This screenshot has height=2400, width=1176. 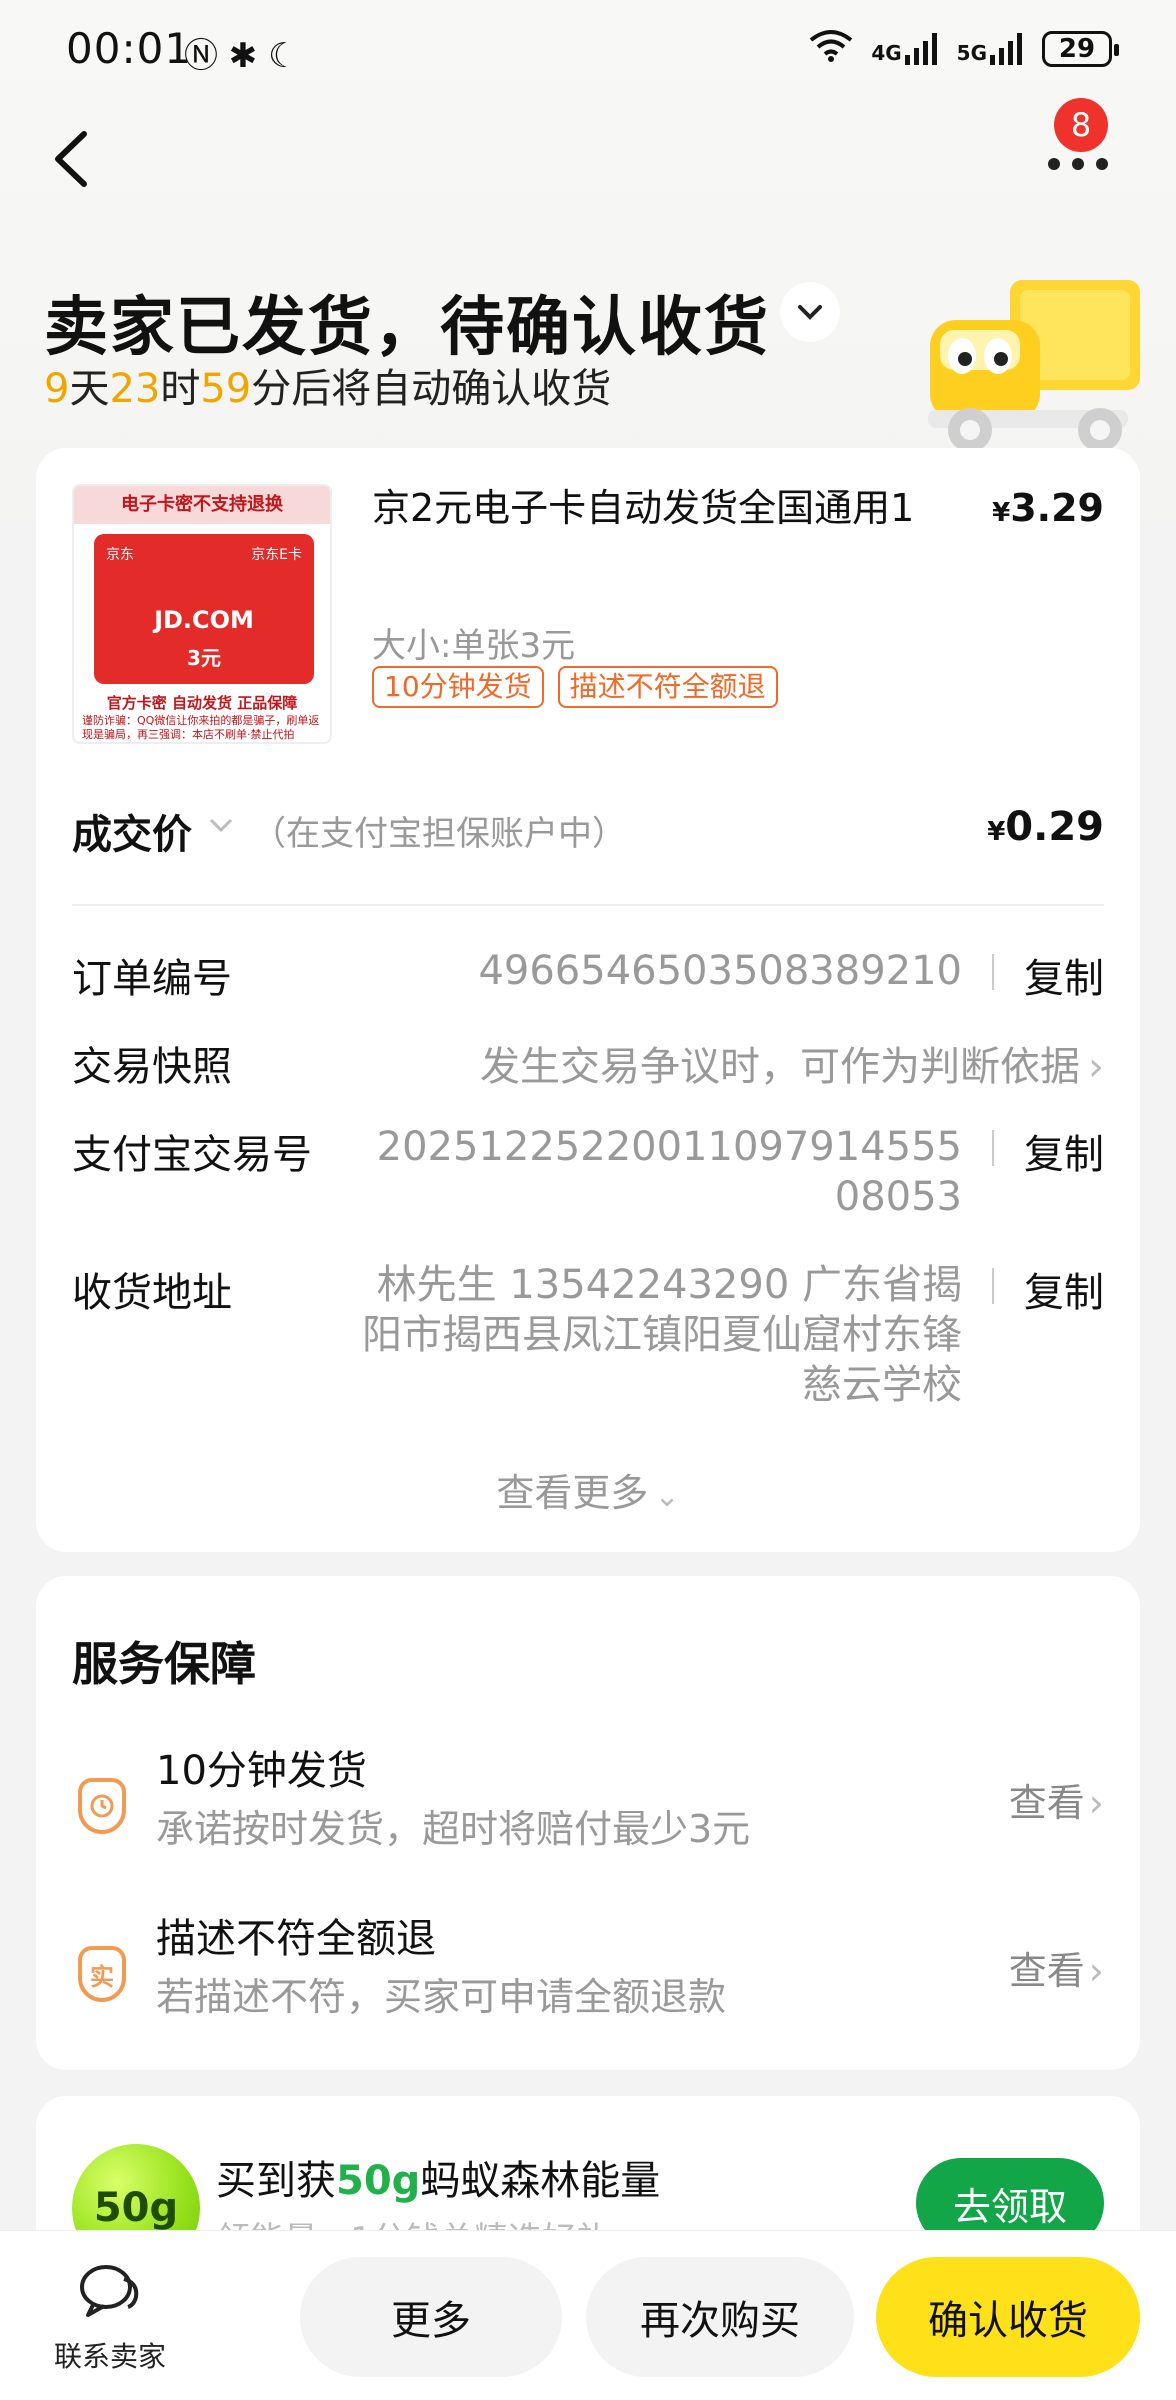 I want to click on tag-fast-delivery: 10分钟发货, so click(x=458, y=687).